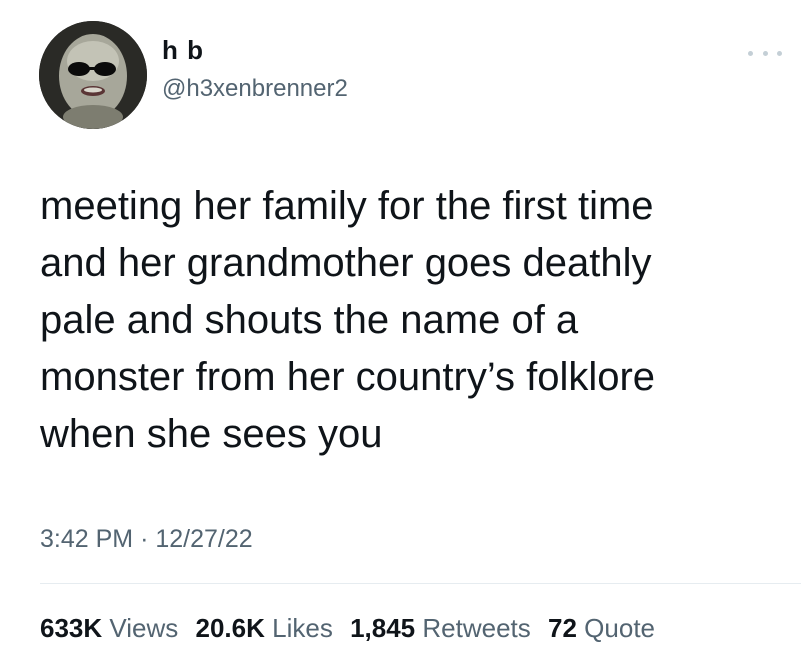  What do you see at coordinates (71, 628) in the screenshot?
I see `views-count: 633K` at bounding box center [71, 628].